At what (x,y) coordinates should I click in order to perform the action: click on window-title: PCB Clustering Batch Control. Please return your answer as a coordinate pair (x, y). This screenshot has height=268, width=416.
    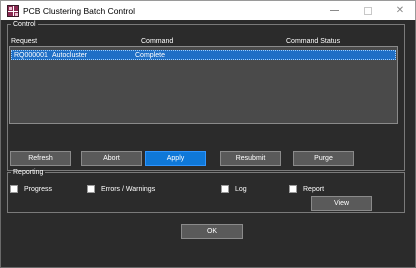
    Looking at the image, I should click on (79, 11).